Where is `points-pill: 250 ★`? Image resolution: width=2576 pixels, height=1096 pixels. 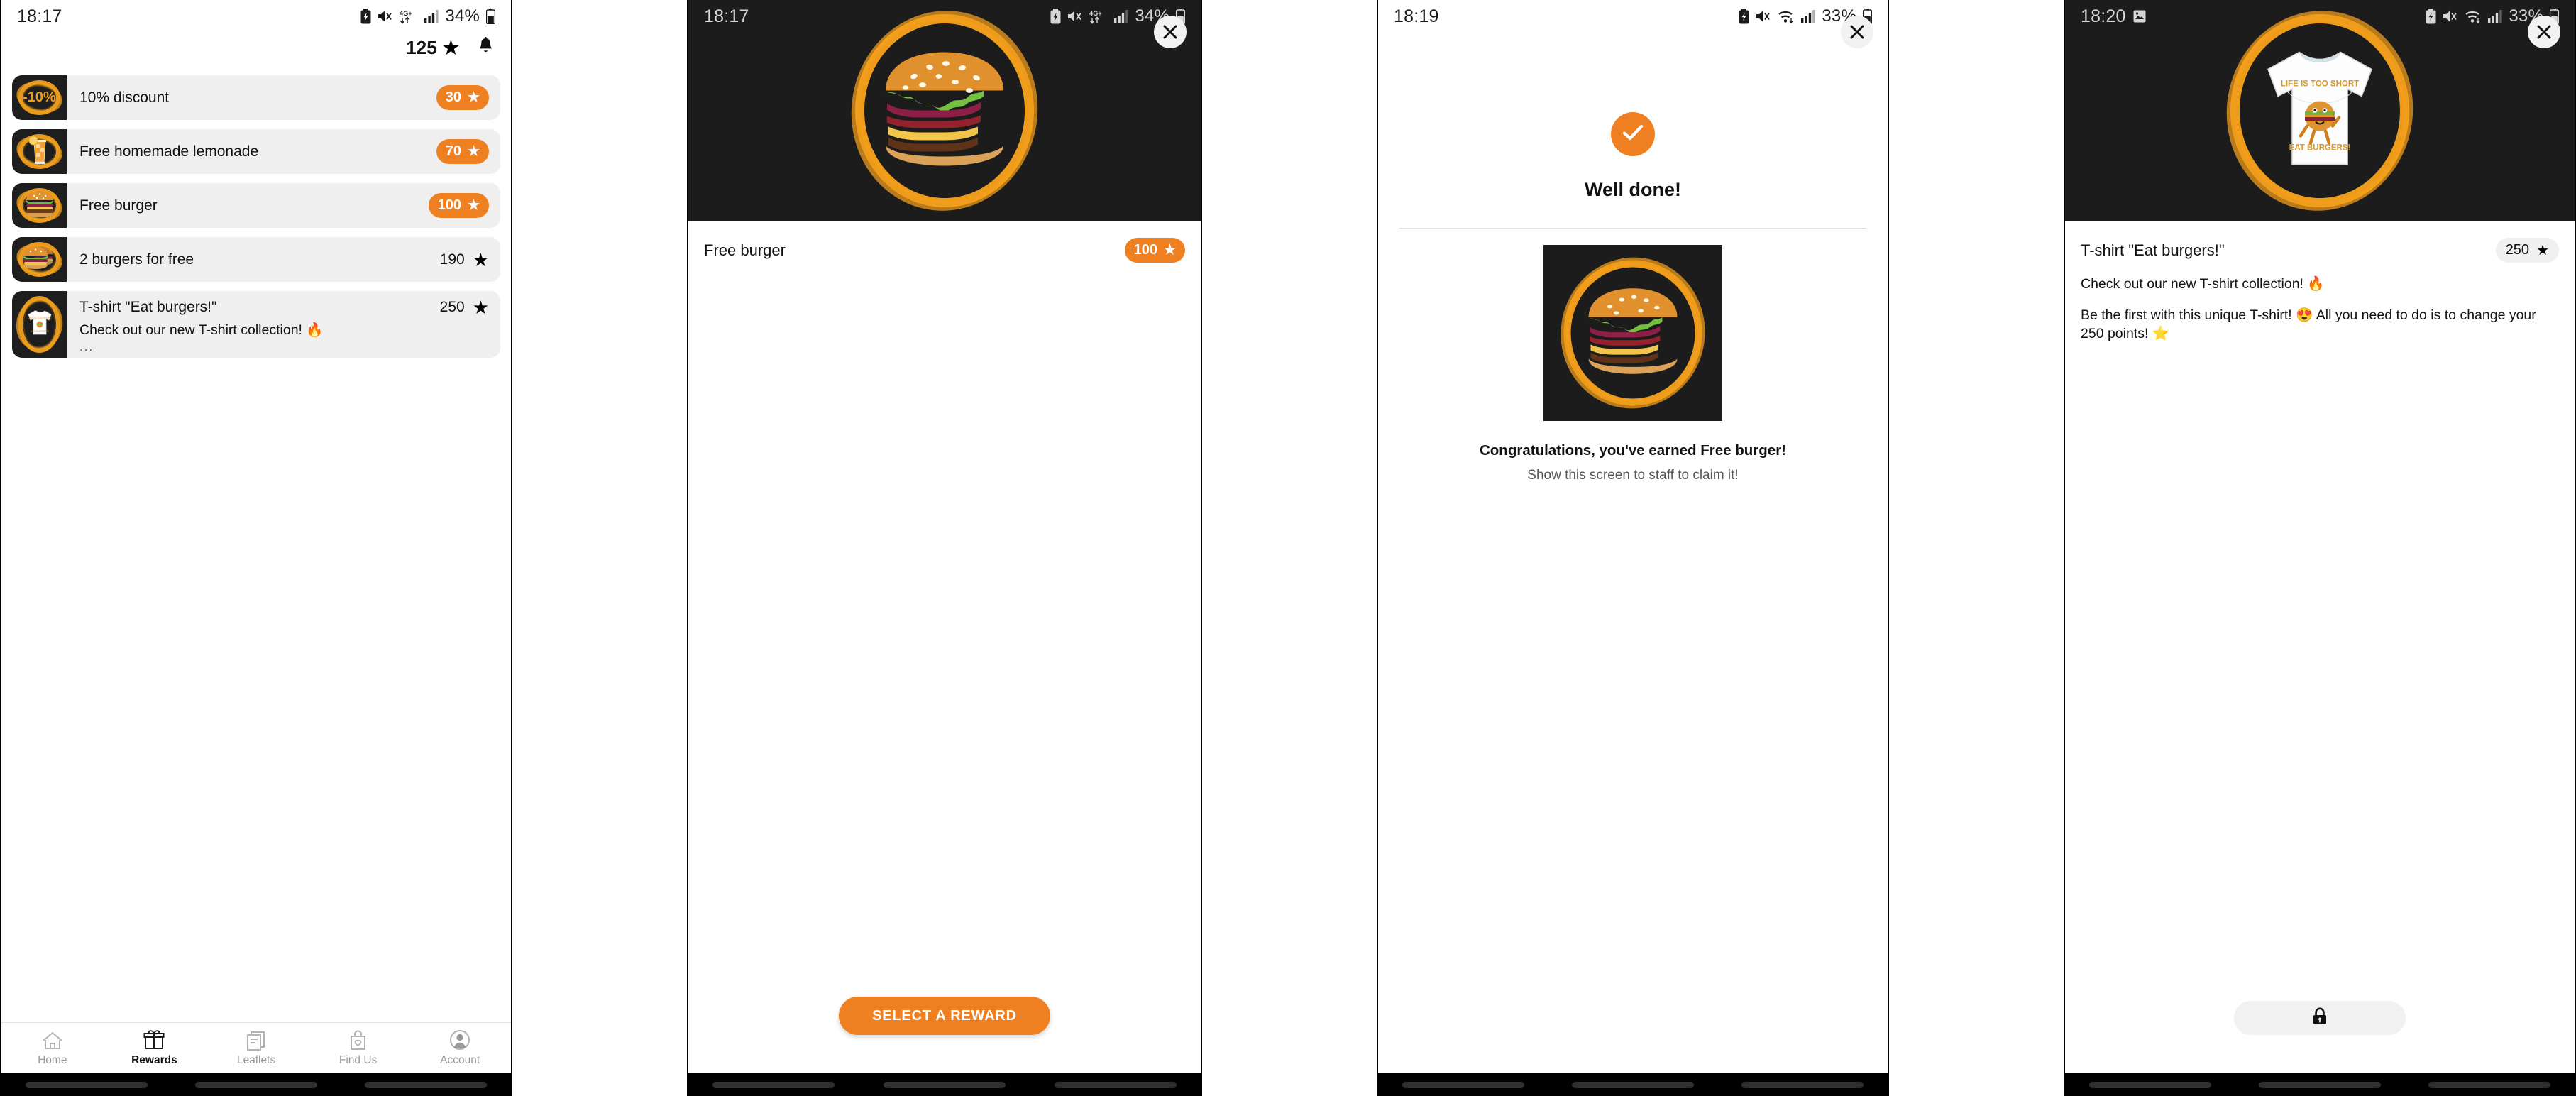 points-pill: 250 ★ is located at coordinates (2527, 250).